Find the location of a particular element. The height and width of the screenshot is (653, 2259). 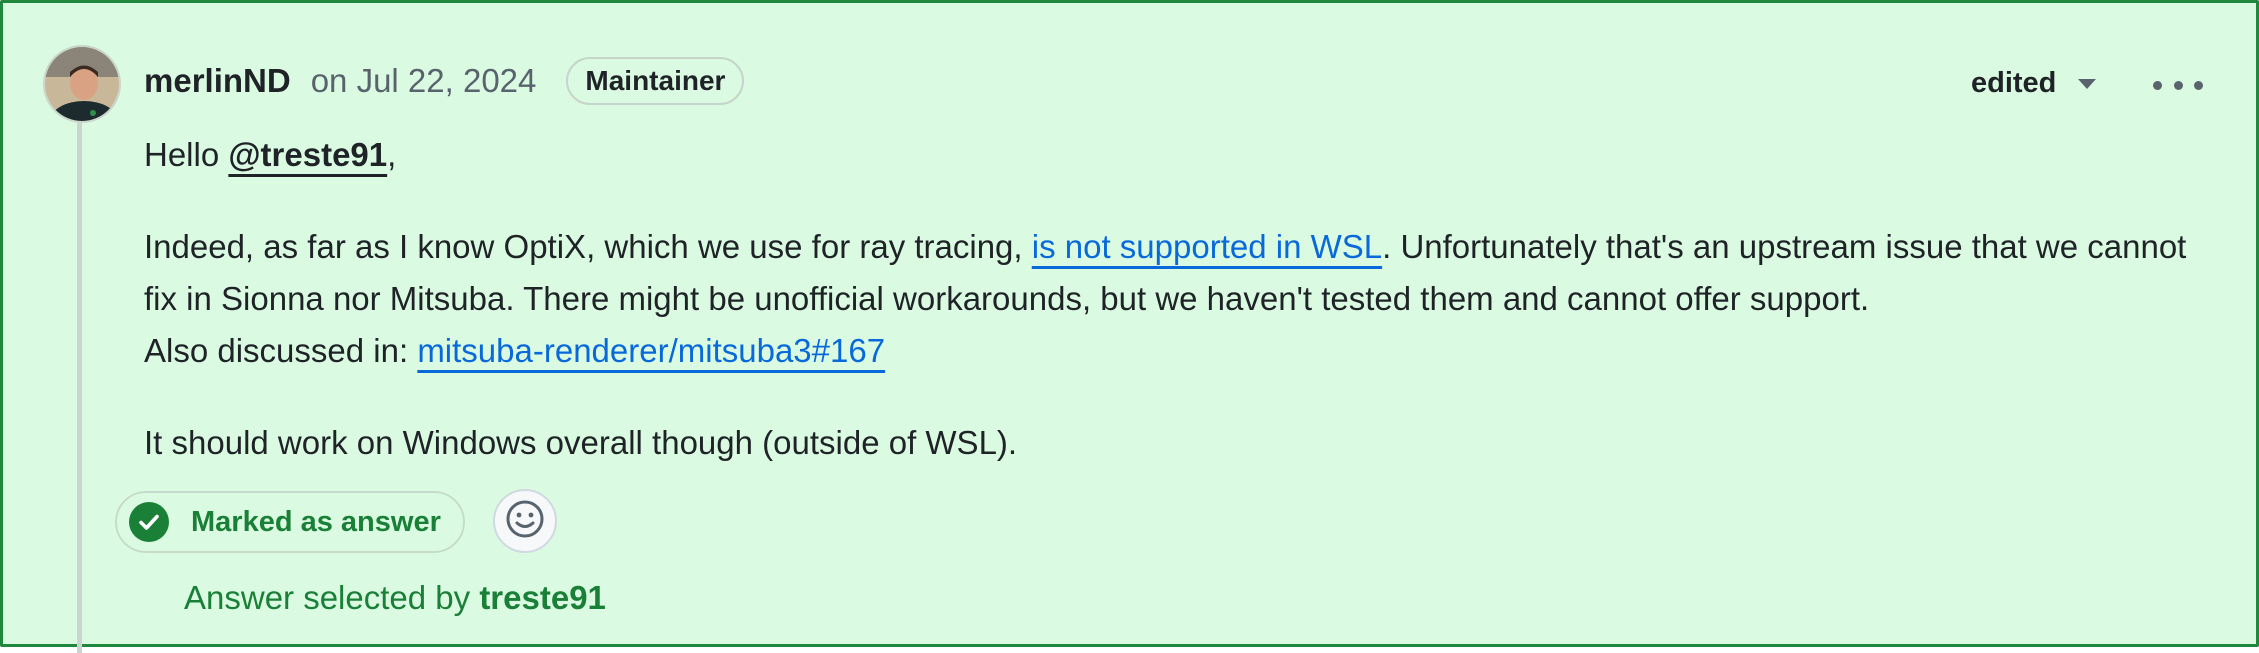

triangle-down-icon is located at coordinates (2087, 83).